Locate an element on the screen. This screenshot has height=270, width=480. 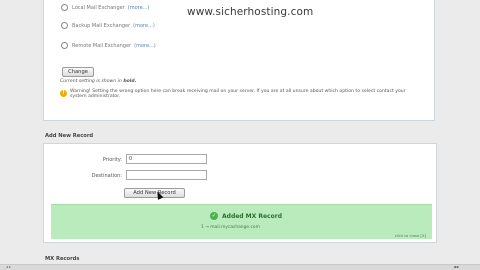
current-setting-text: Current setting is shown in is located at coordinates (91, 81).